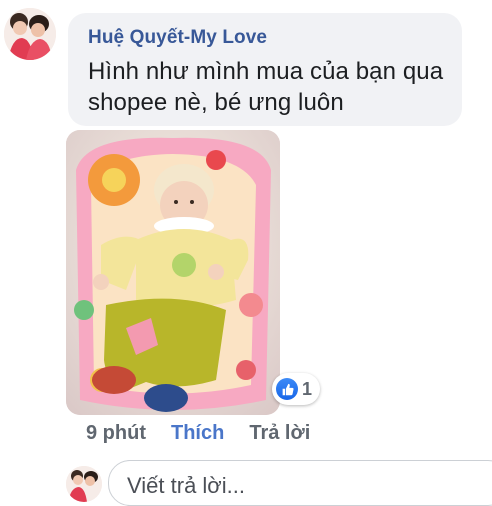 The height and width of the screenshot is (506, 492). What do you see at coordinates (177, 38) in the screenshot?
I see `comment-author-name: Huệ Quyết-My Love` at bounding box center [177, 38].